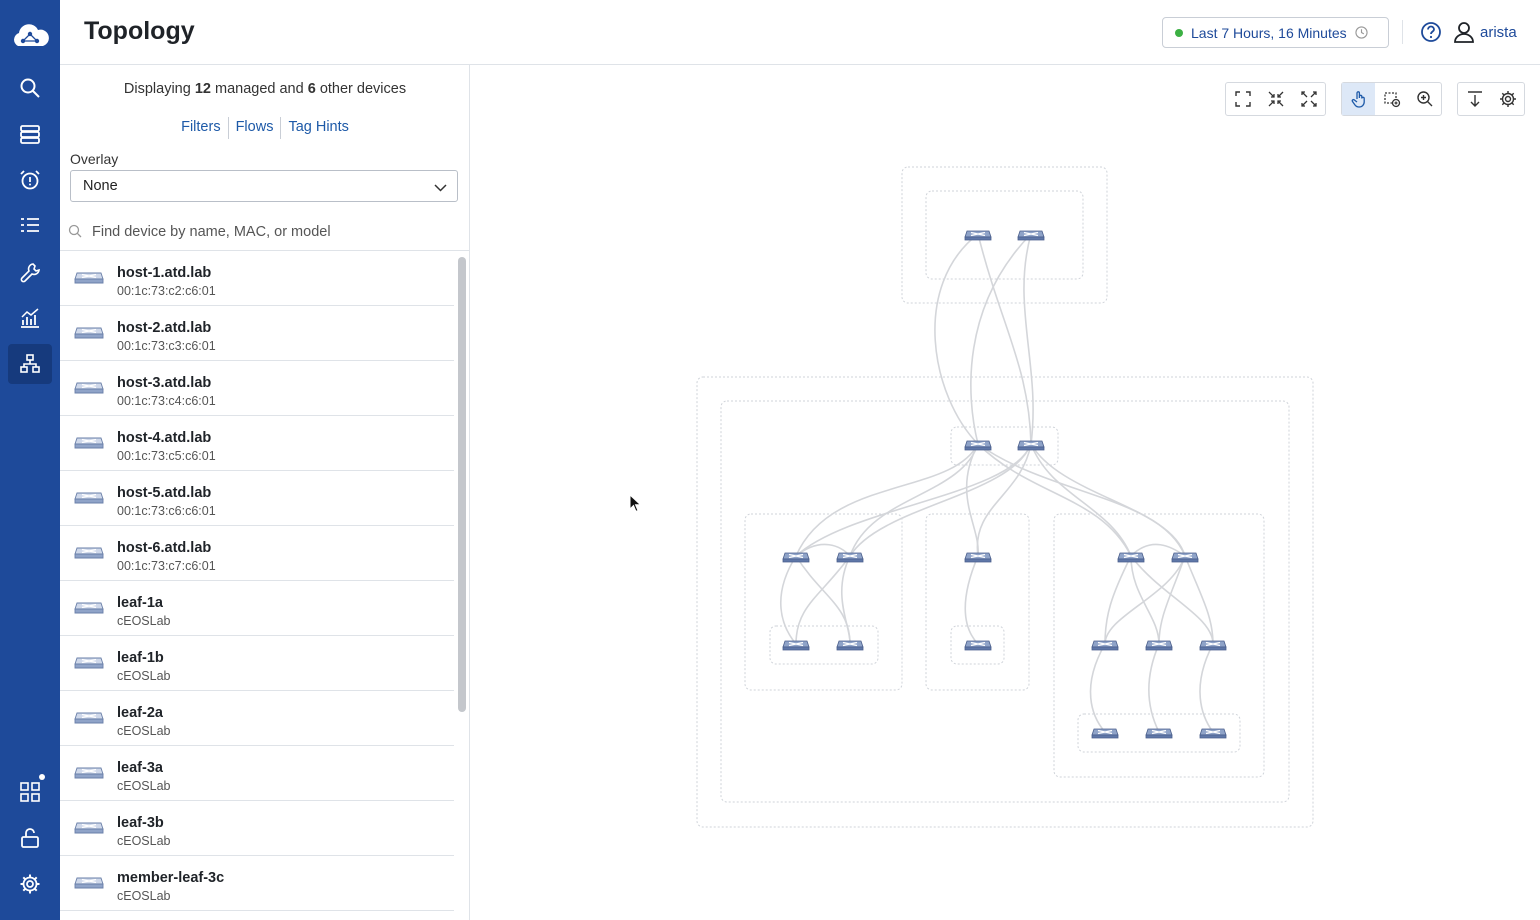 The image size is (1540, 920). I want to click on device-row: leaf-3b cEOSLab, so click(257, 828).